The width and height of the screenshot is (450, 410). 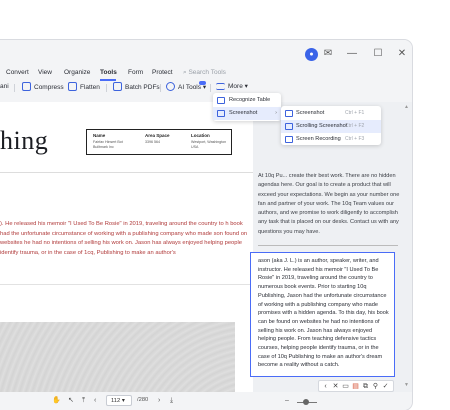 What do you see at coordinates (247, 113) in the screenshot?
I see `menu-item-screenshot: Screenshot ›` at bounding box center [247, 113].